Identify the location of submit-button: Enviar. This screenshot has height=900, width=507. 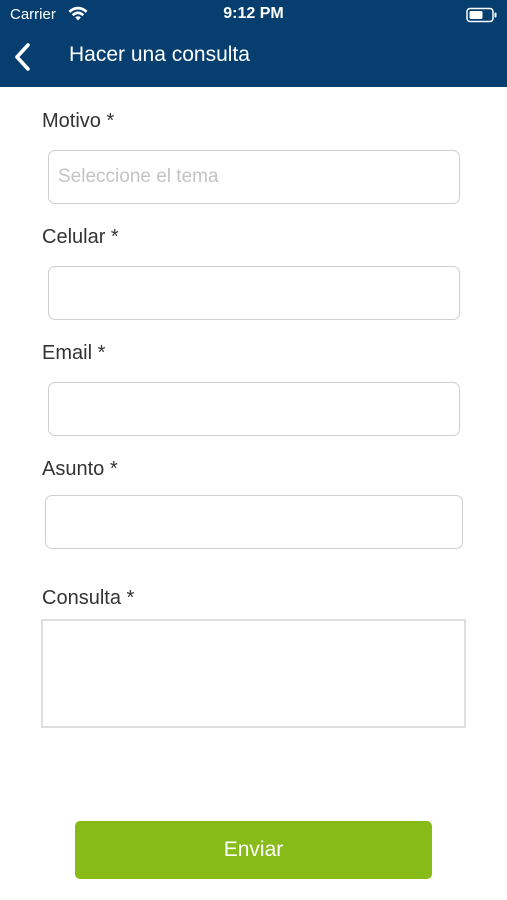
(253, 850).